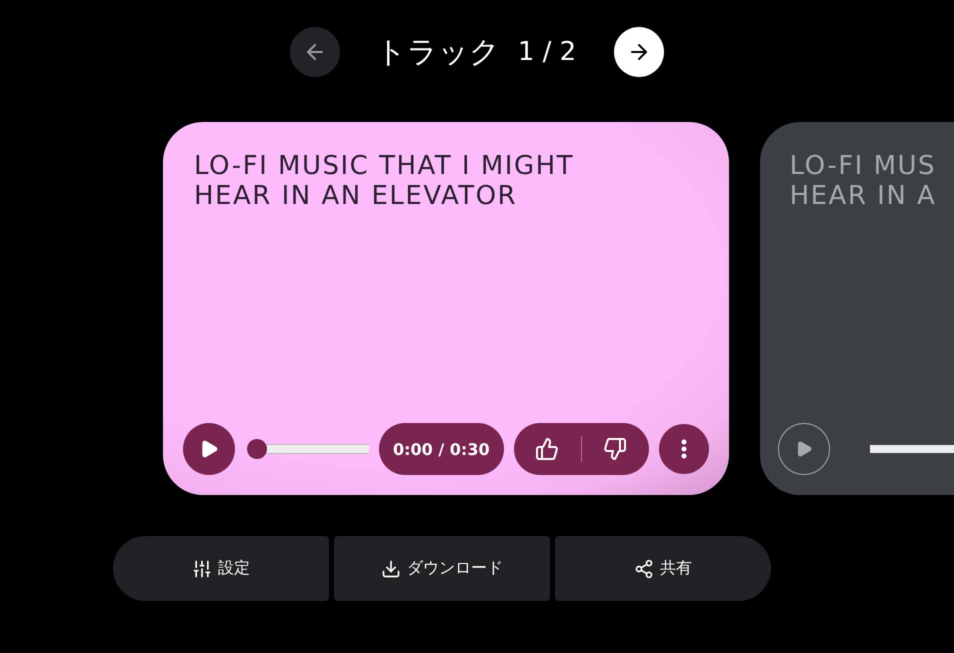 This screenshot has width=954, height=653. I want to click on track-card: LO-FI MUS HEAR IN A, so click(857, 308).